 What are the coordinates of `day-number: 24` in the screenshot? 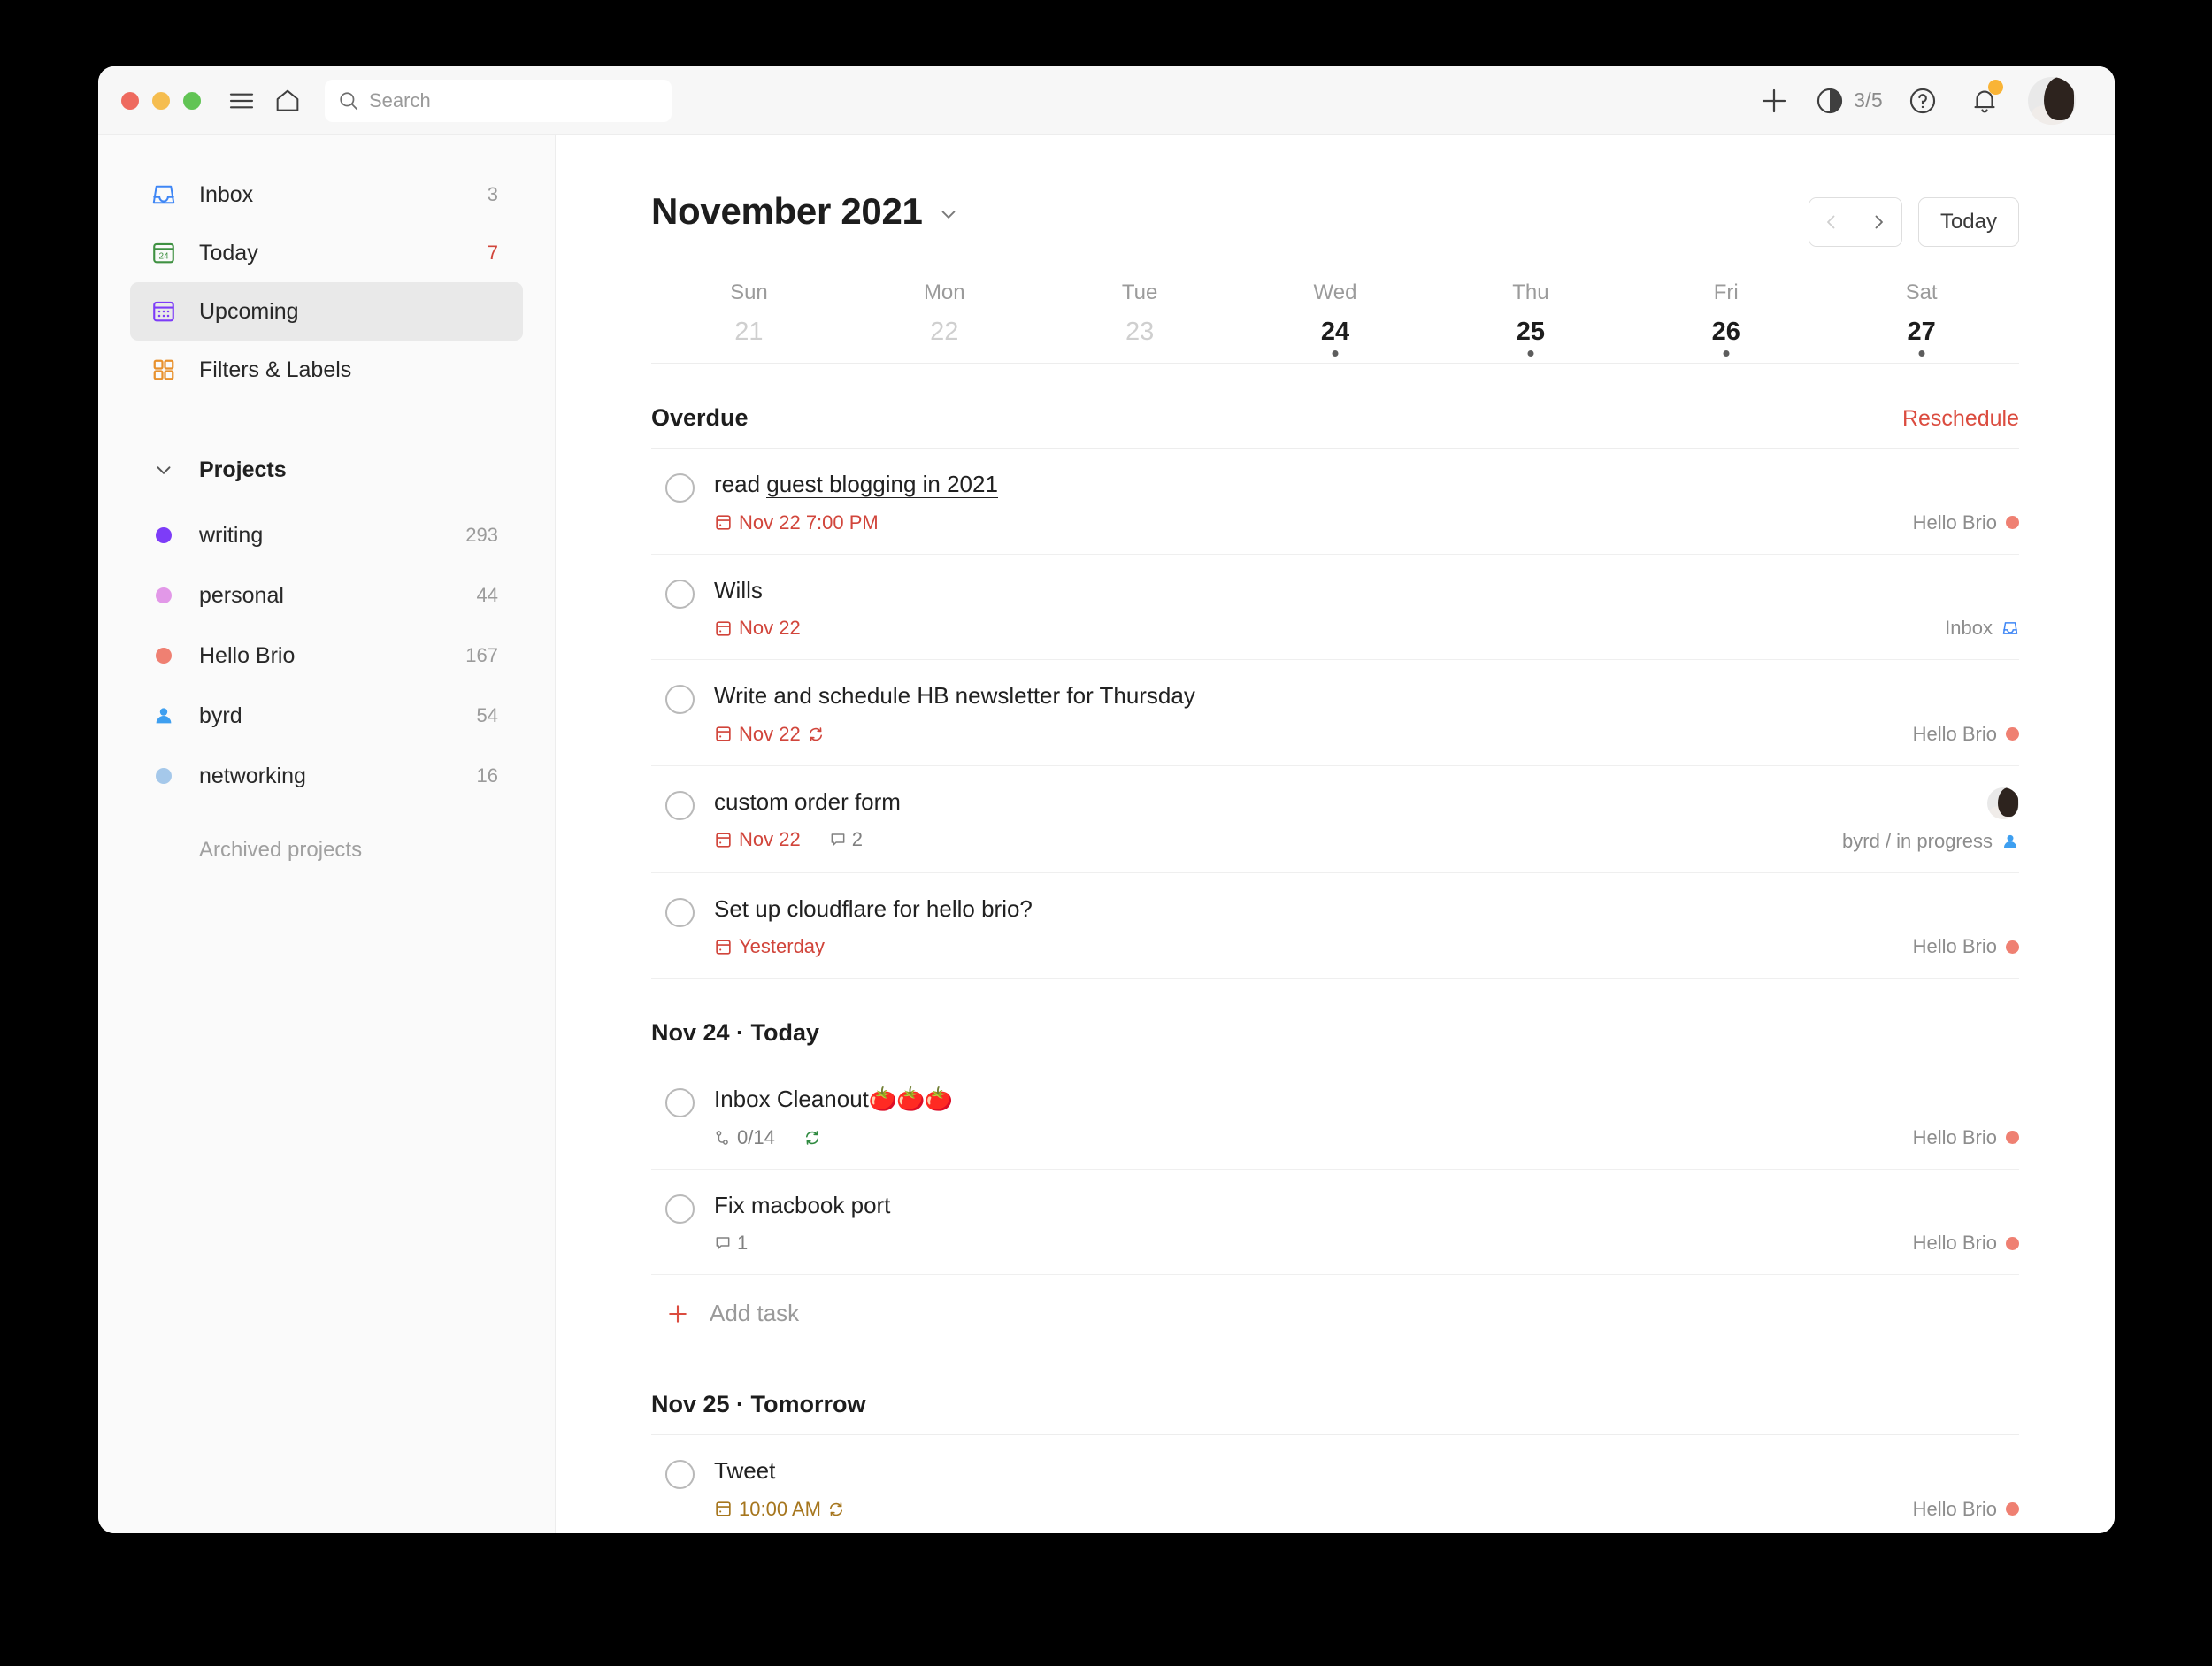 It's located at (1335, 332).